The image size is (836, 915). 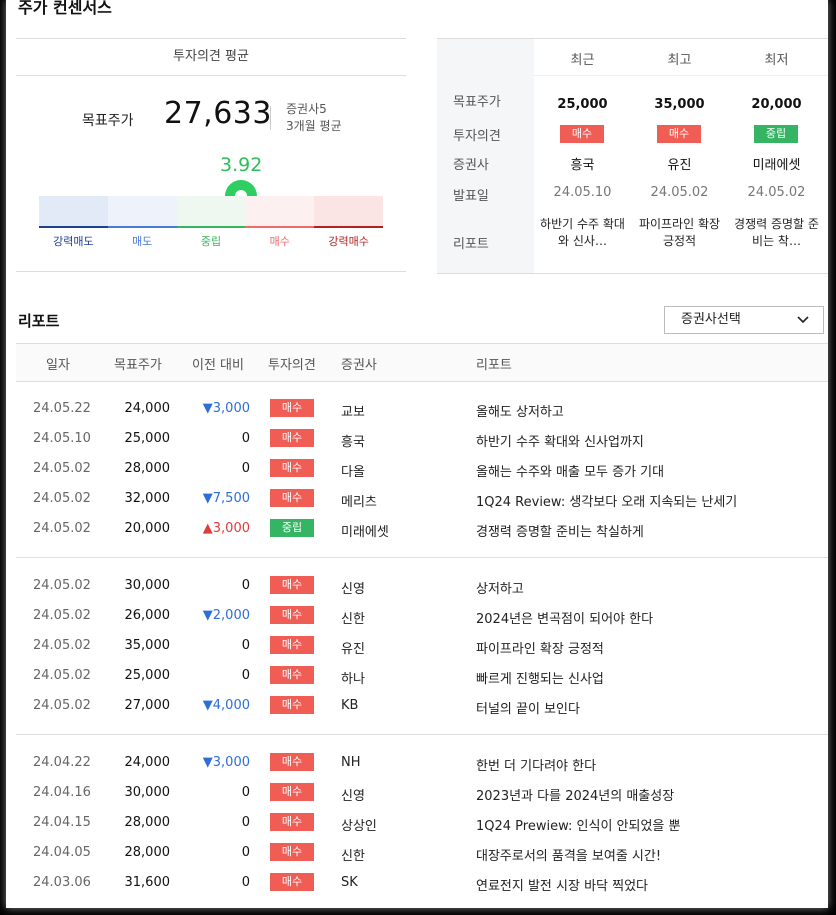 What do you see at coordinates (422, 676) in the screenshot?
I see `table-row: 24.05.02 25,000 0 매수 하나 빠르게 진행되는 신사업` at bounding box center [422, 676].